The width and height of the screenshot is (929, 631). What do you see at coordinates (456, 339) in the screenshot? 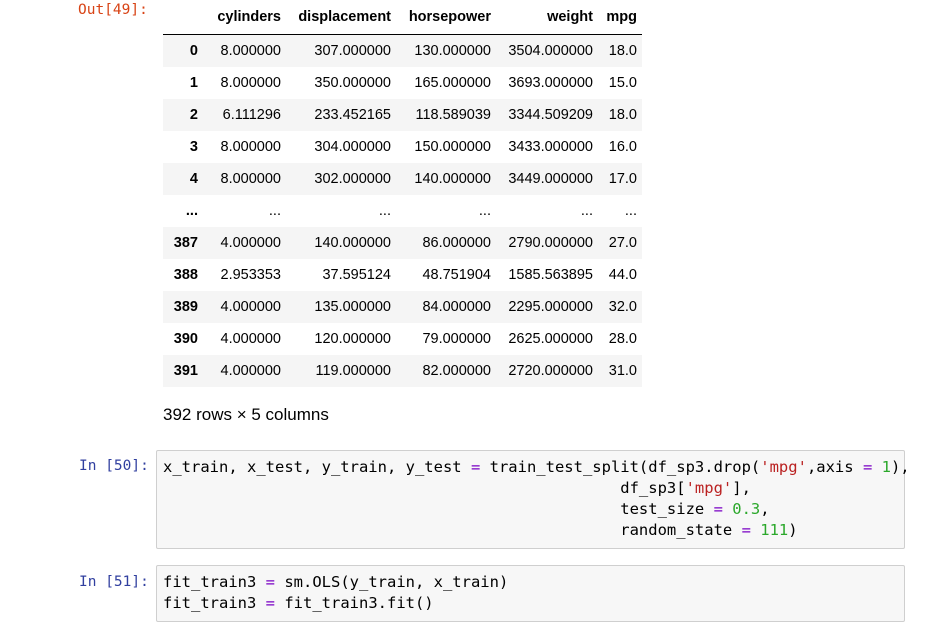
I see `table-cell: 79.000000` at bounding box center [456, 339].